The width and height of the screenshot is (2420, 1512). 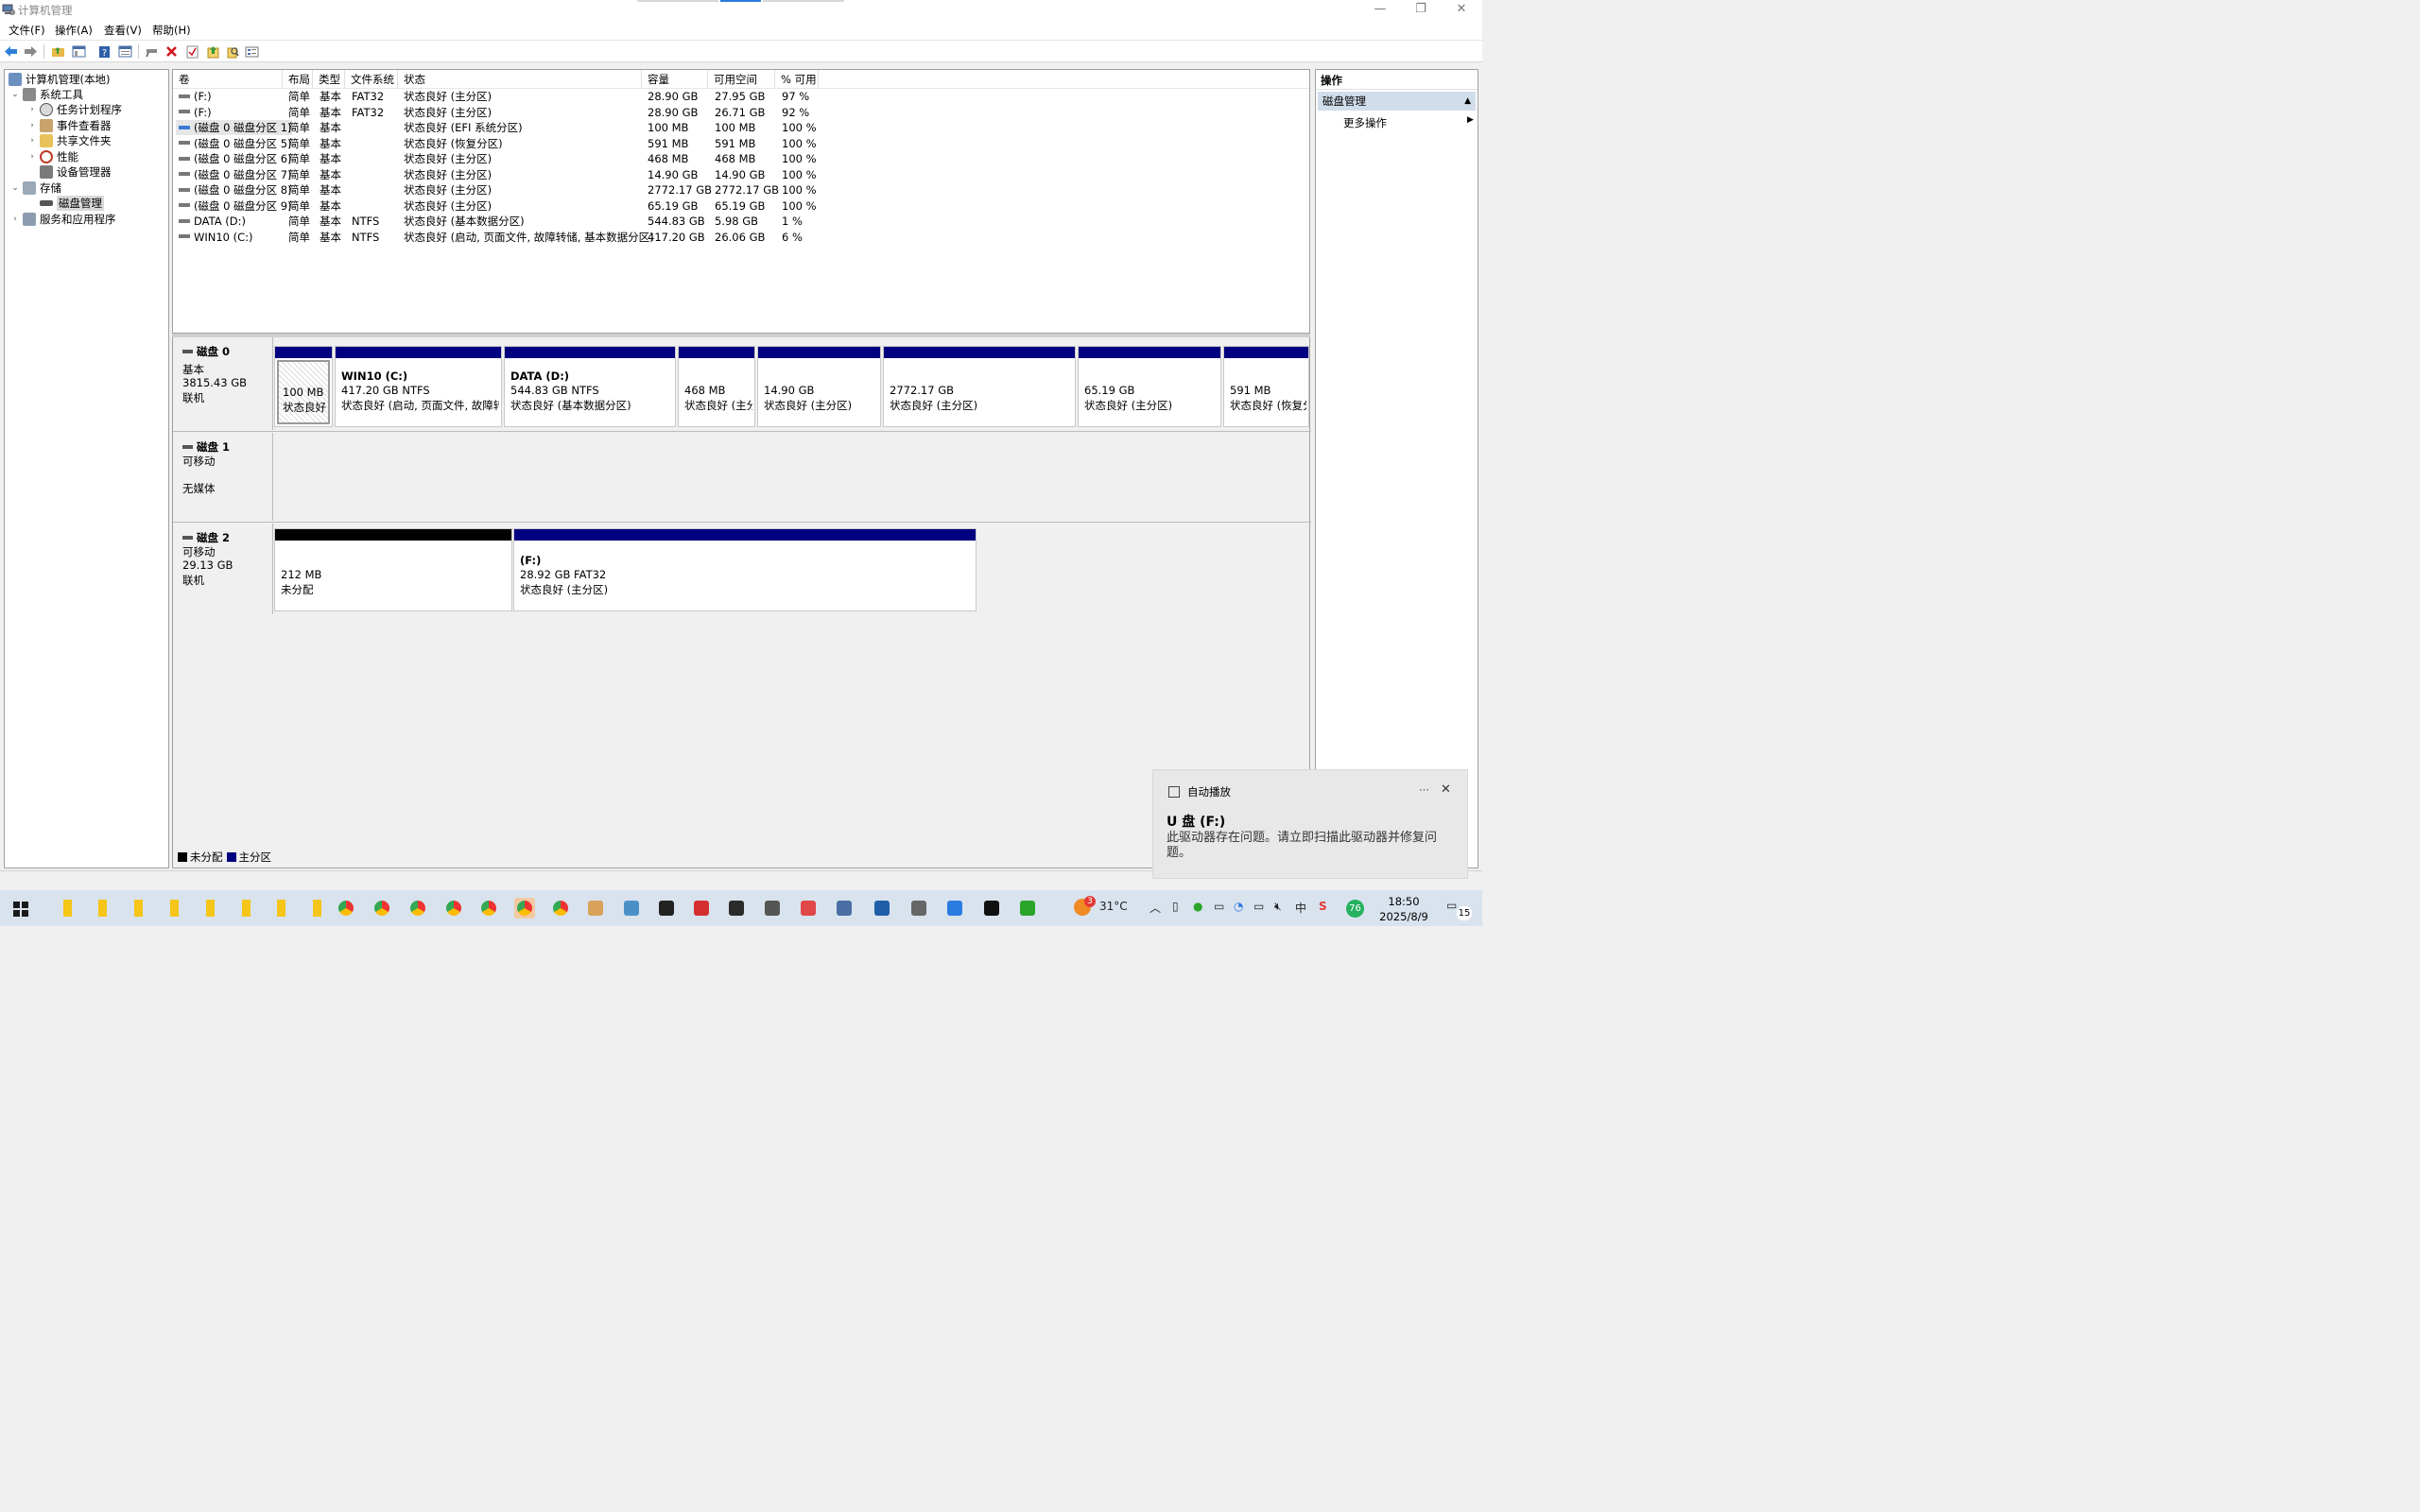 I want to click on swirl-icon, so click(x=808, y=908).